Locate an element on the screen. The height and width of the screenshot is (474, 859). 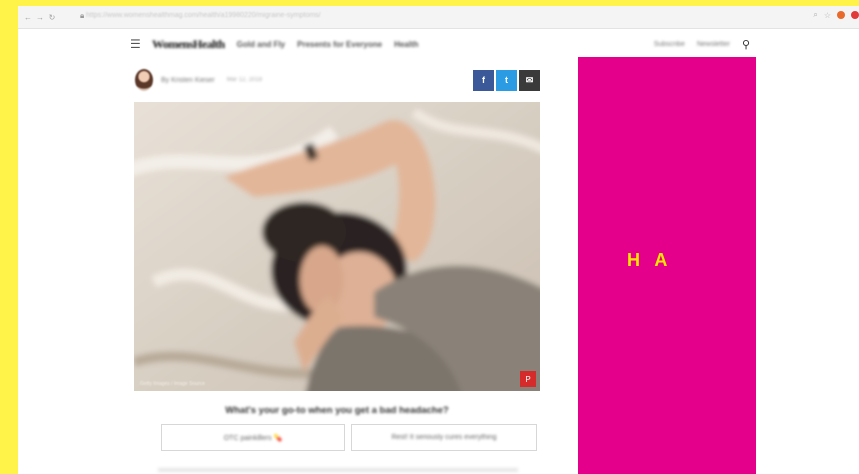
ad-text: H A is located at coordinates (650, 260).